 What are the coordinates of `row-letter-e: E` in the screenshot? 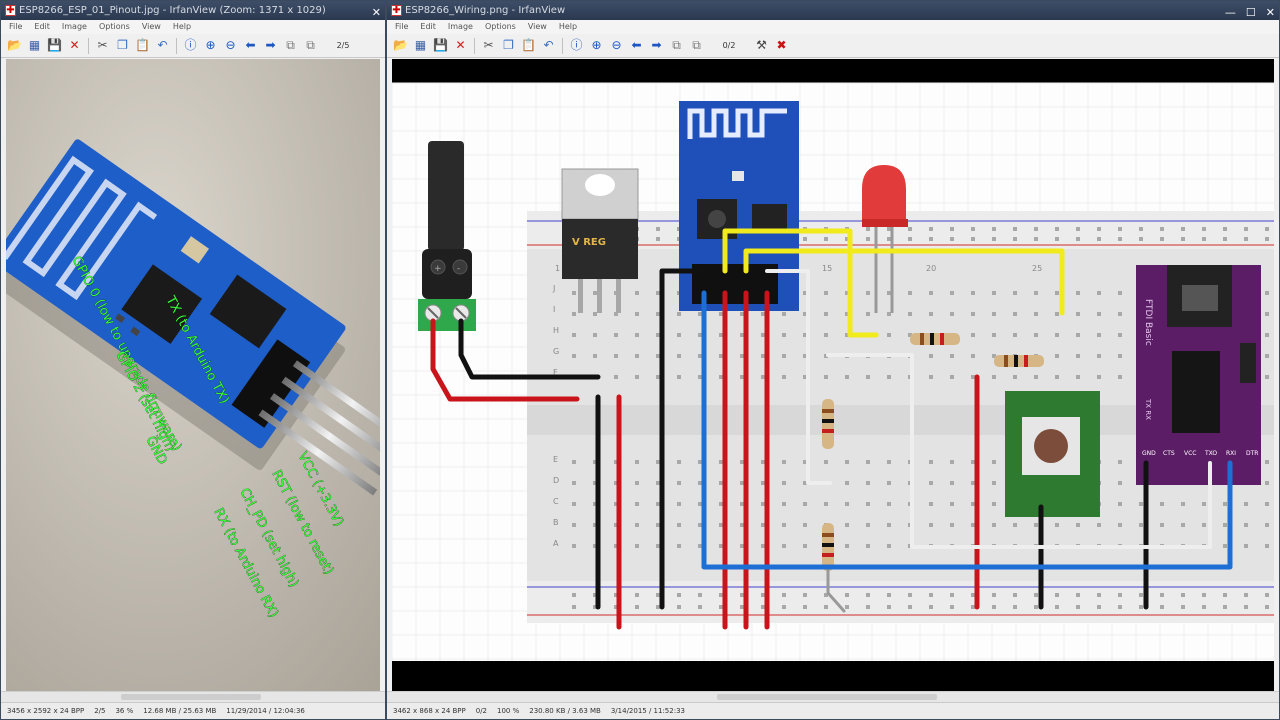 It's located at (555, 459).